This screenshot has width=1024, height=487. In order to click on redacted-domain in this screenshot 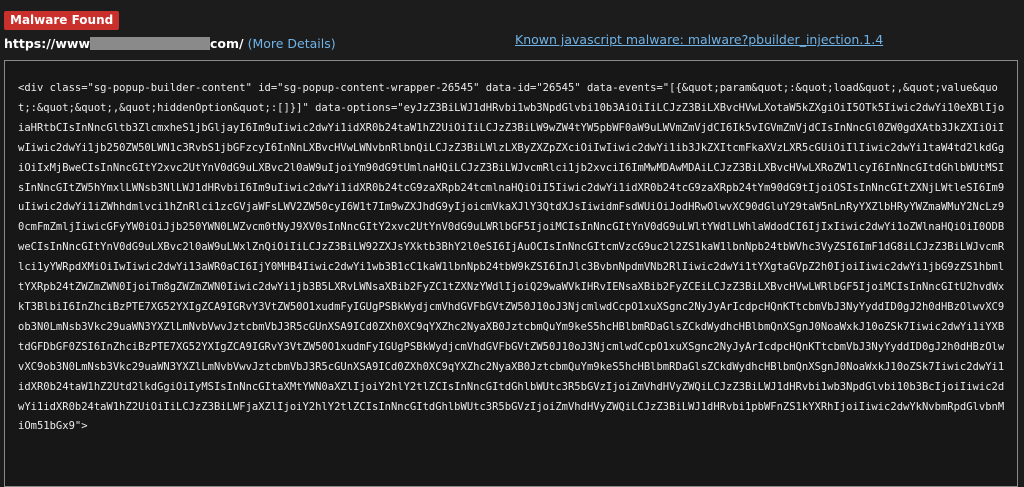, I will do `click(150, 43)`.